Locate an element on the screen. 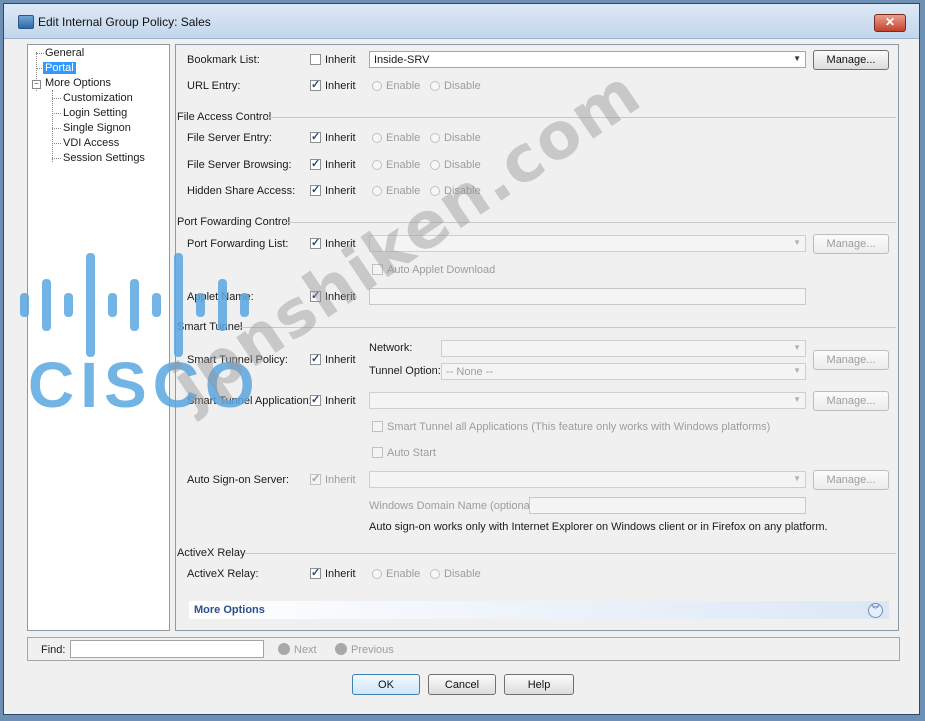  hidden-share-access-disable-radio is located at coordinates (435, 191).